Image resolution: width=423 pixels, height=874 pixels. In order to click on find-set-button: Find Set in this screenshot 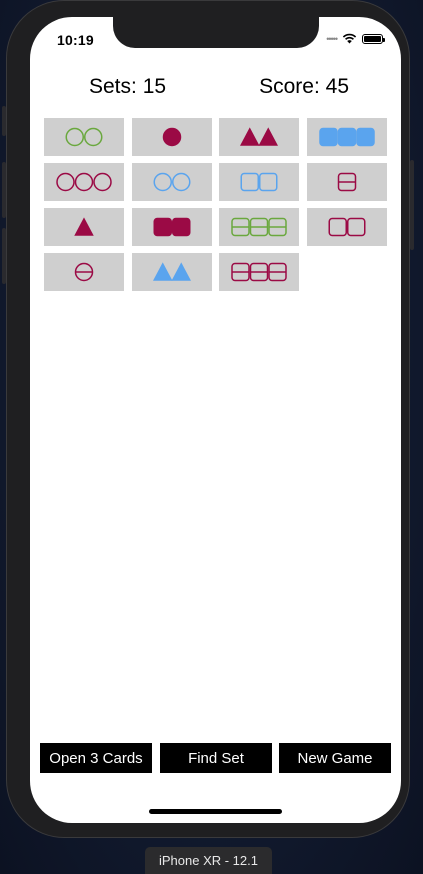, I will do `click(216, 758)`.